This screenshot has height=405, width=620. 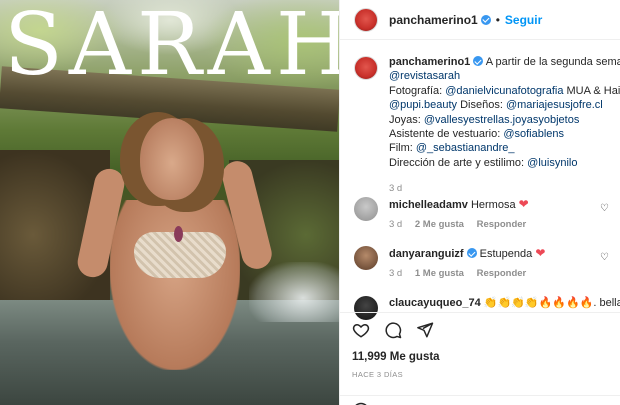 I want to click on author-username: panchamerino1, so click(x=433, y=20).